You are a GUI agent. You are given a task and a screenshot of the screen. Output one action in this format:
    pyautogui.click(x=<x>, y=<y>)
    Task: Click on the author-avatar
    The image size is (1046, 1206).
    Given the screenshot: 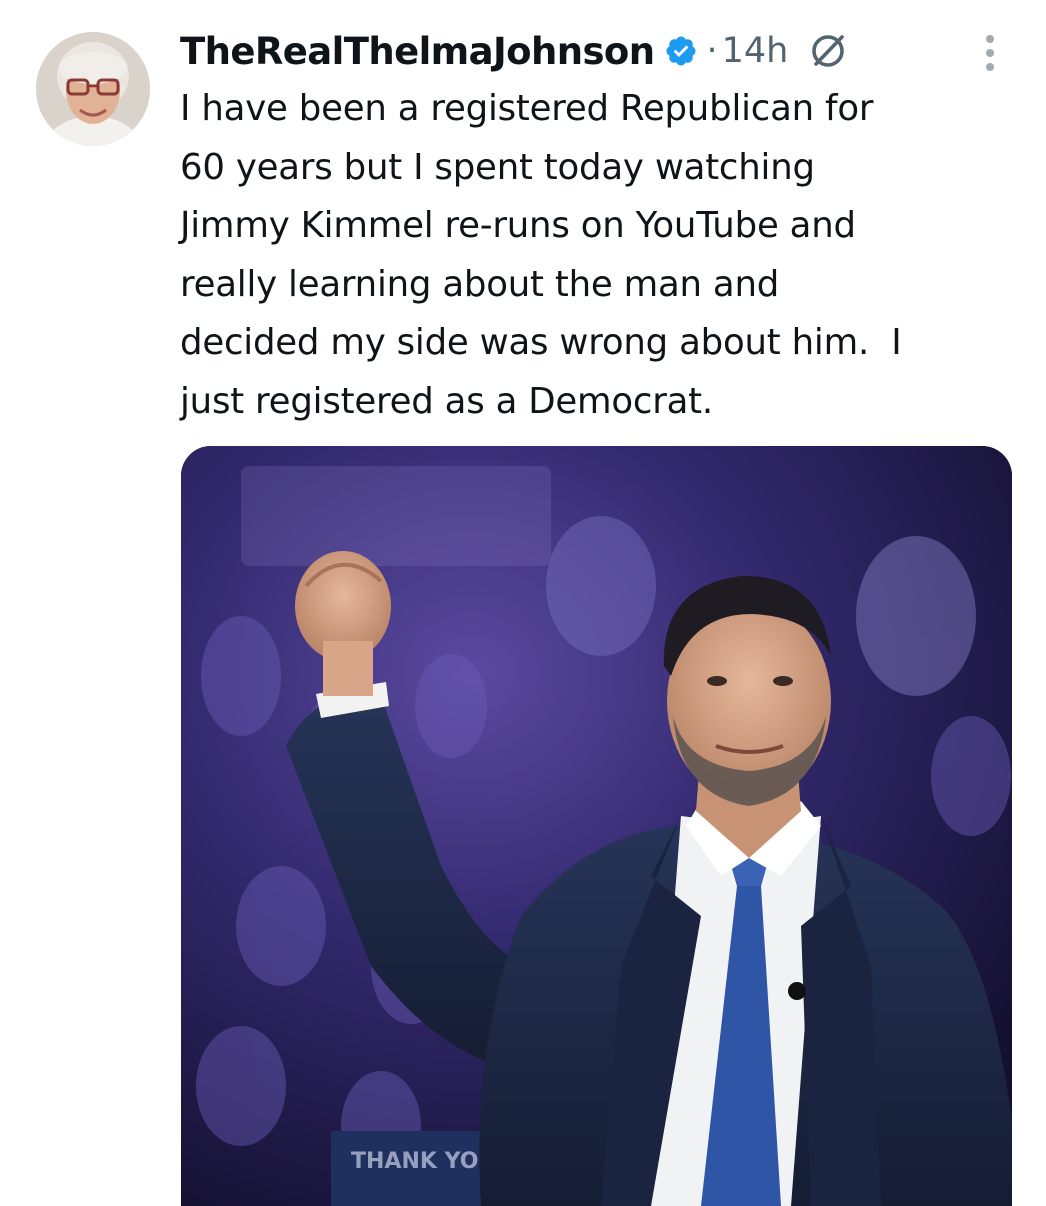 What is the action you would take?
    pyautogui.click(x=93, y=89)
    